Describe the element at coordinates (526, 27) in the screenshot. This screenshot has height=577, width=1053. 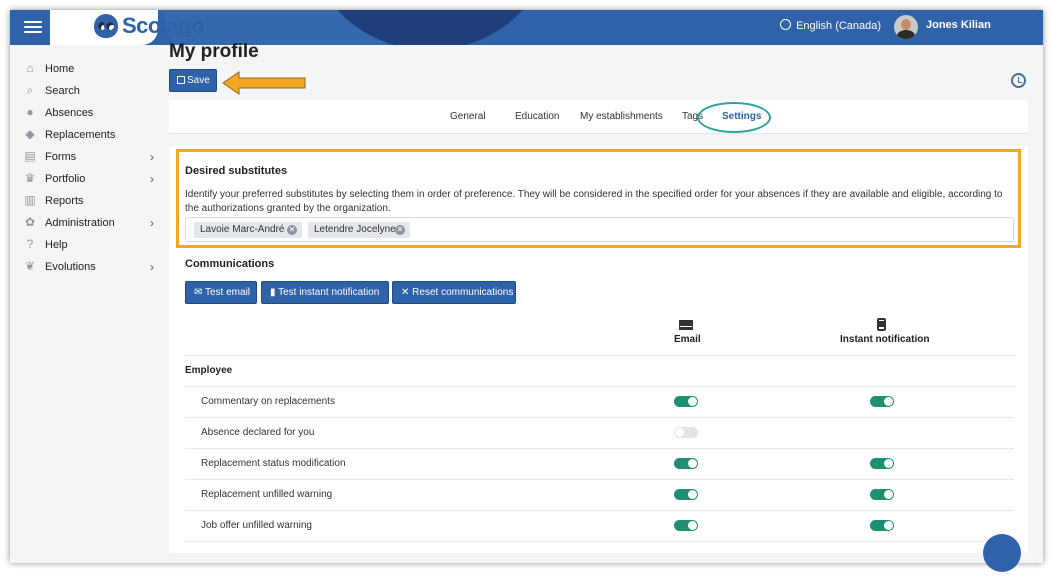
I see `top-bar: Scolago English (Canada) Jones Kilian` at that location.